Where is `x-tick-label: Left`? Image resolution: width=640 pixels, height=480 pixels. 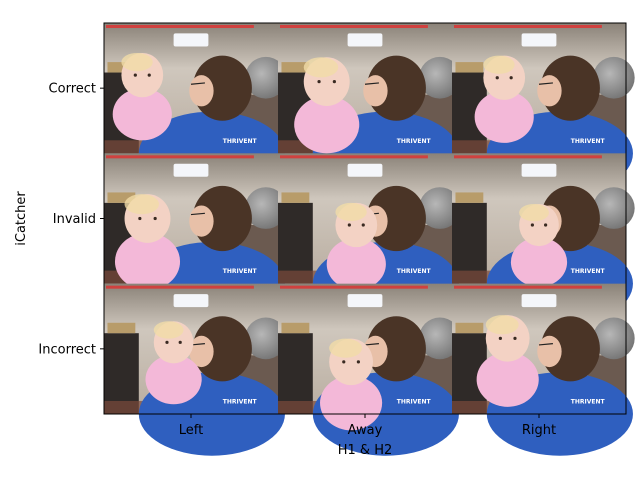
x-tick-label: Left is located at coordinates (191, 430).